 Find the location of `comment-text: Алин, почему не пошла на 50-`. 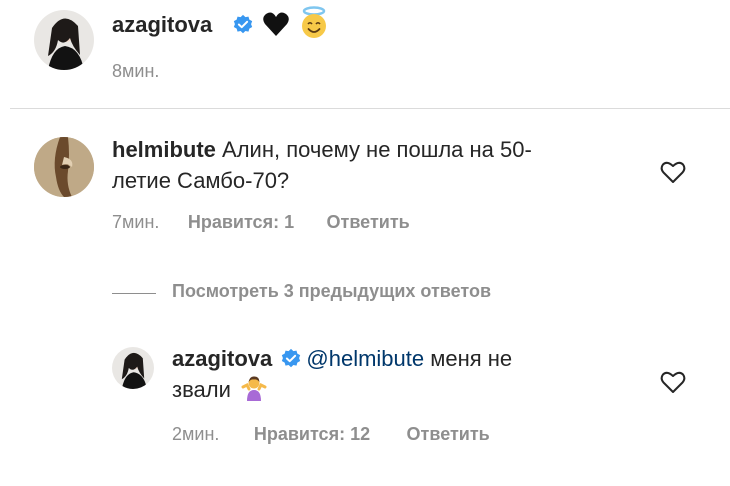

comment-text: Алин, почему не пошла на 50- is located at coordinates (377, 149).